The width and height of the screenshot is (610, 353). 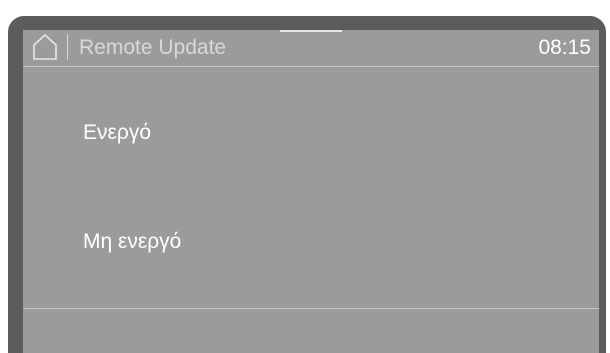 I want to click on option-enabled-label: Ενεργό, so click(x=117, y=132).